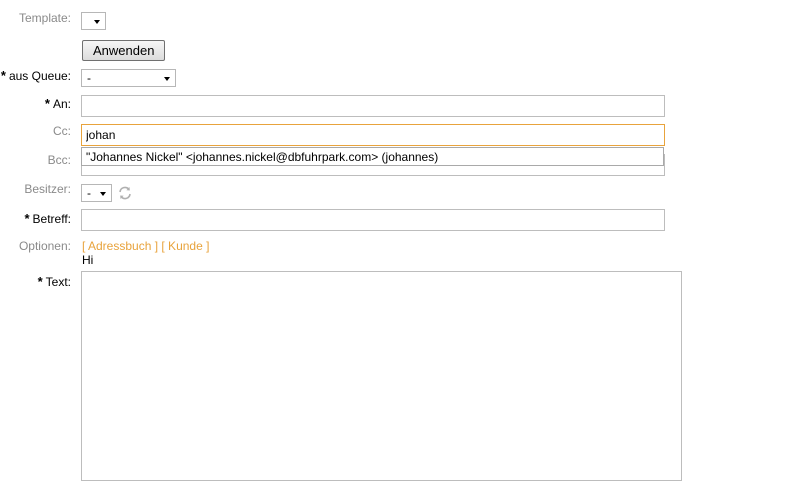 Image resolution: width=785 pixels, height=481 pixels. I want to click on customer-link: [ Kunde ], so click(185, 246).